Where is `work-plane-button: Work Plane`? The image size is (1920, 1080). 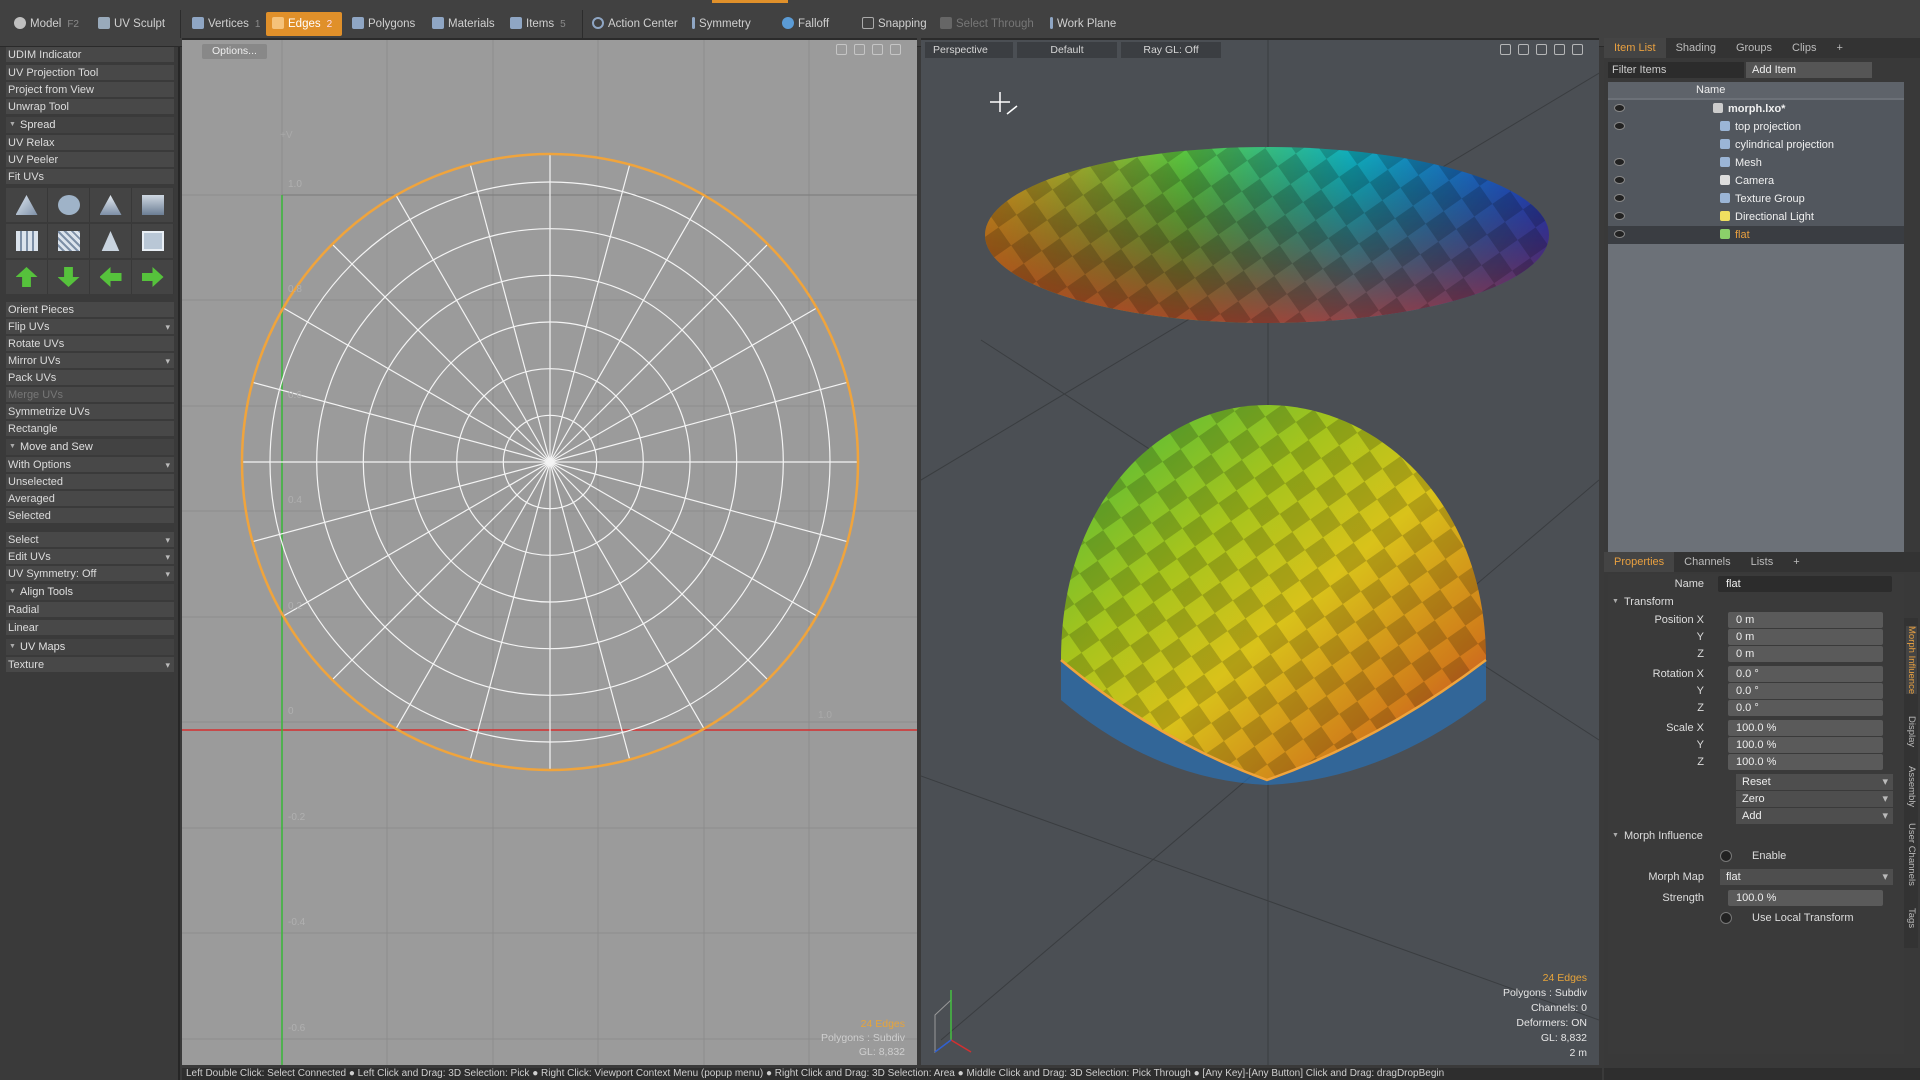
work-plane-button: Work Plane is located at coordinates (1083, 24).